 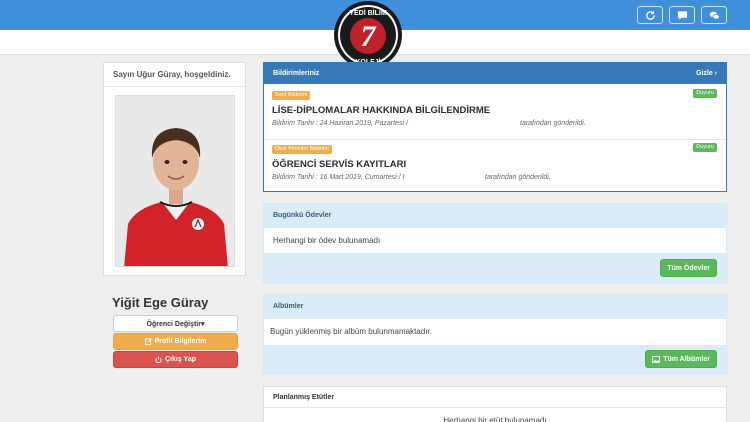 What do you see at coordinates (495, 419) in the screenshot?
I see `planned-studies-empty-text: Herhangi bir etüt bulunamadı` at bounding box center [495, 419].